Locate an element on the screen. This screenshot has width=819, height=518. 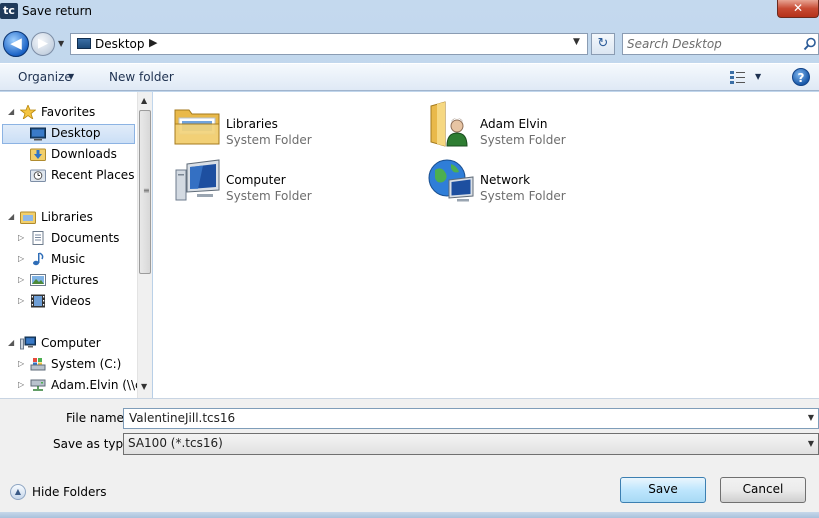
address-bar: Desktop ▶ ▼ is located at coordinates (329, 44).